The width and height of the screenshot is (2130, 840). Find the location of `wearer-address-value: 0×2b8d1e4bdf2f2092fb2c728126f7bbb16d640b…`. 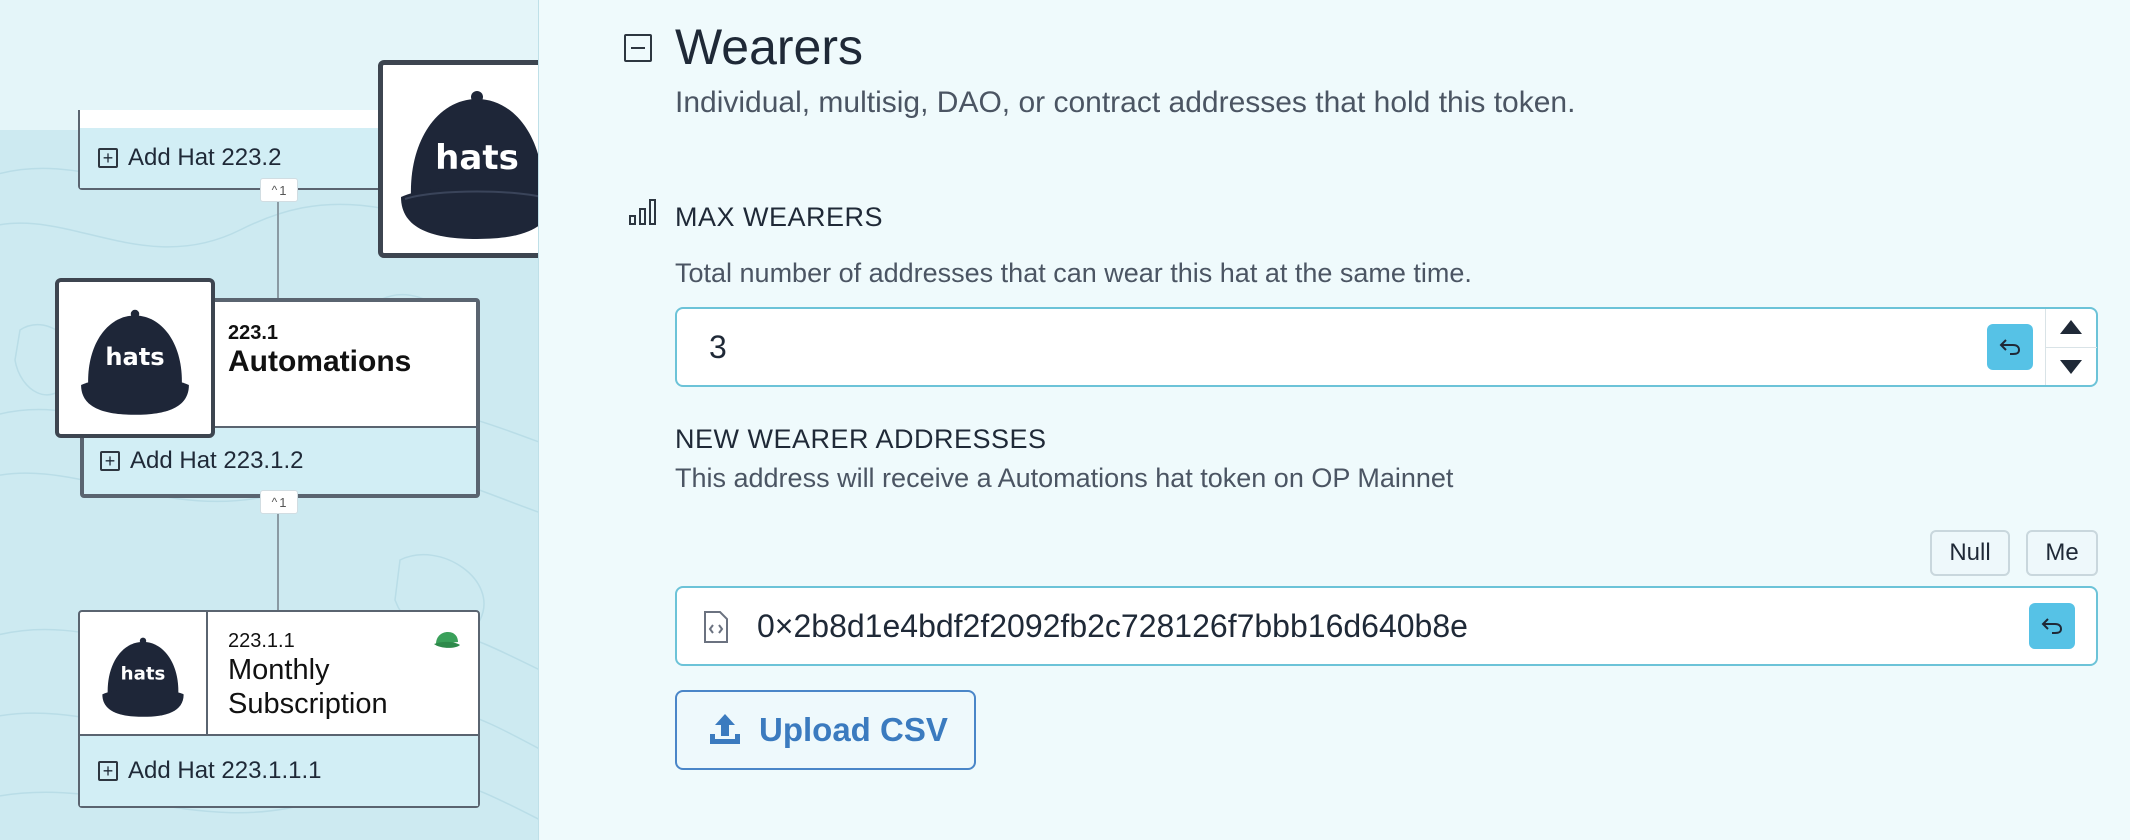

wearer-address-value: 0×2b8d1e4bdf2f2092fb2c728126f7bbb16d640b… is located at coordinates (1112, 626).